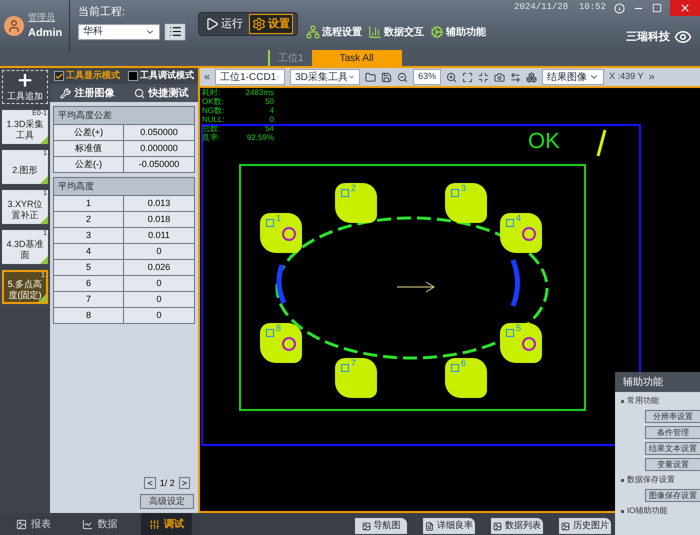 The height and width of the screenshot is (535, 700). What do you see at coordinates (386, 77) in the screenshot?
I see `save-icon` at bounding box center [386, 77].